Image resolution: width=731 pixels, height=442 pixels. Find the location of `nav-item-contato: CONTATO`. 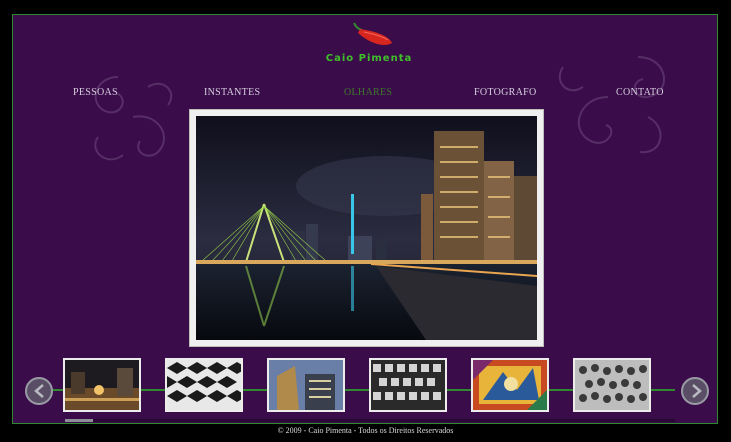

nav-item-contato: CONTATO is located at coordinates (640, 92).